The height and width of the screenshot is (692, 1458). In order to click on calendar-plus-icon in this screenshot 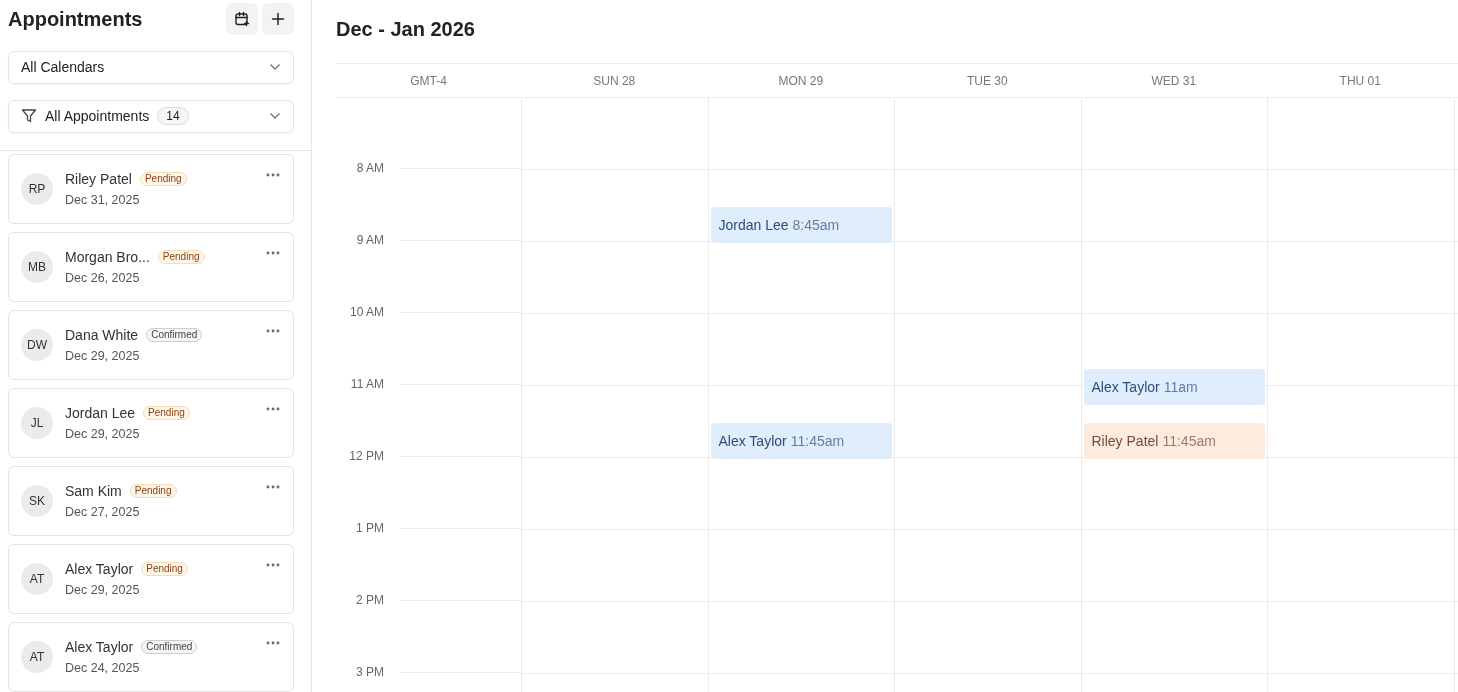, I will do `click(242, 19)`.